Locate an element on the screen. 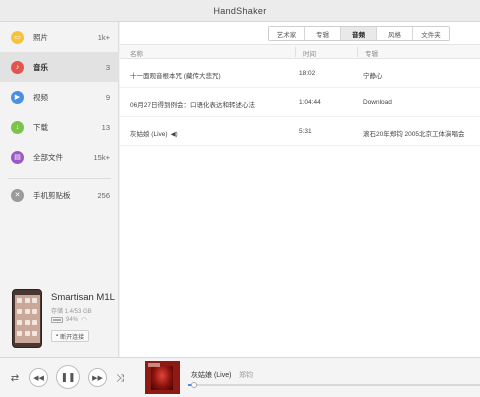 The width and height of the screenshot is (480, 397). sidebar-item-label: 全部文件 is located at coordinates (48, 157).